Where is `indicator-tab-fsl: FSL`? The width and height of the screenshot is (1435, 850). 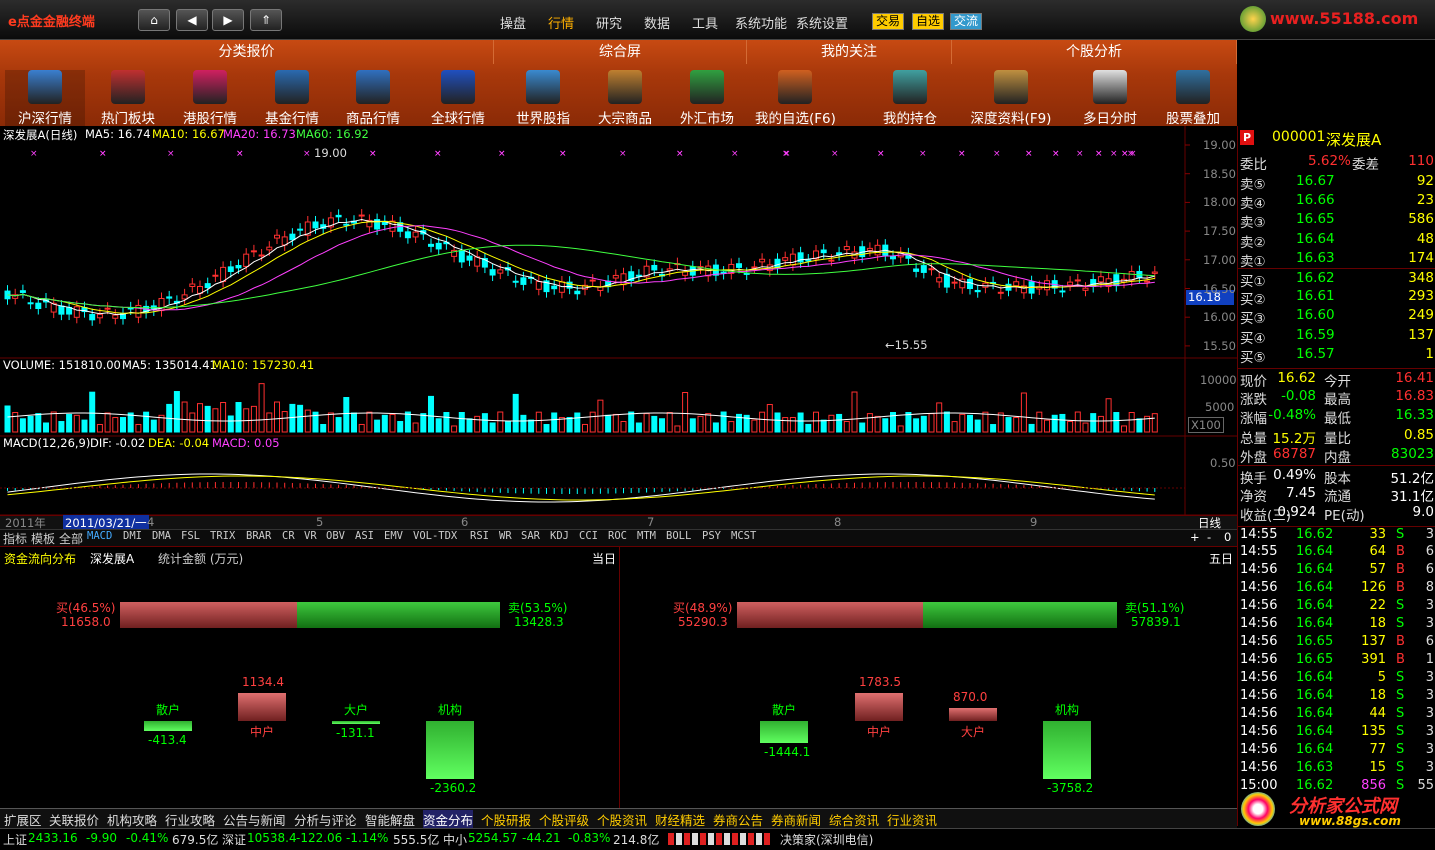 indicator-tab-fsl: FSL is located at coordinates (190, 536).